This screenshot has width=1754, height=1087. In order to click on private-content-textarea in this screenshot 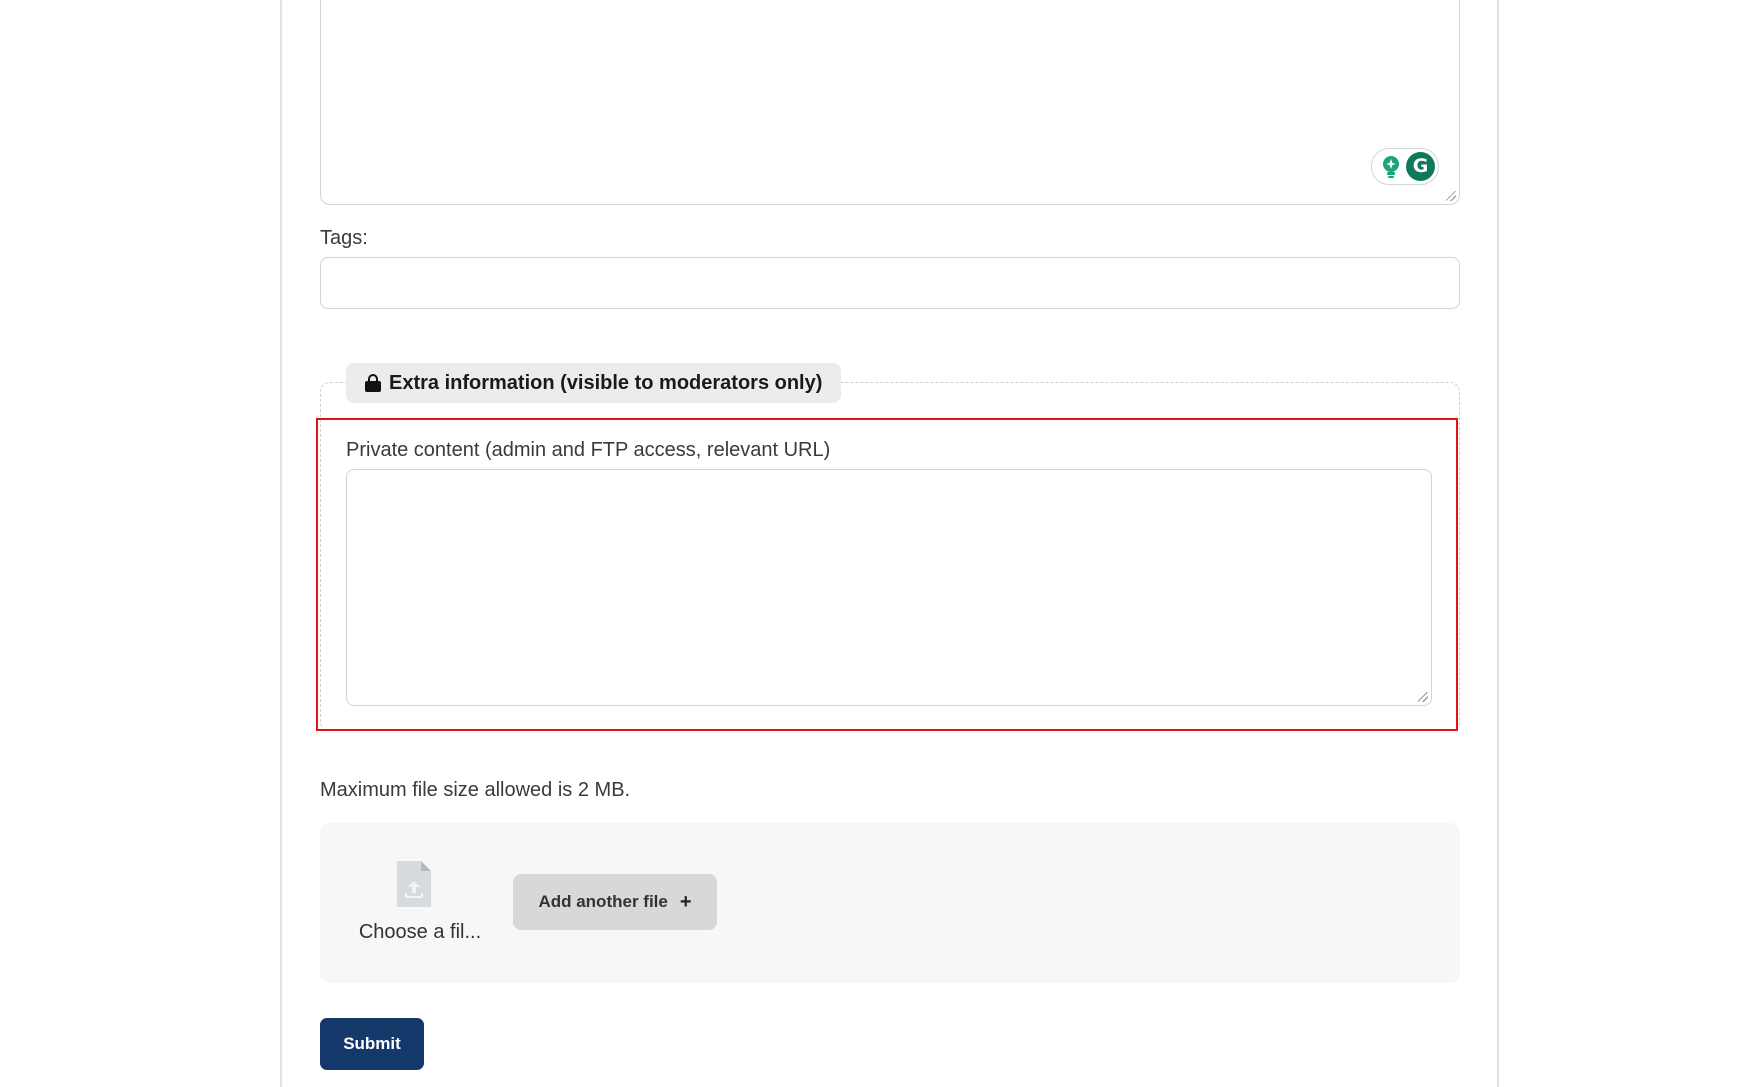, I will do `click(889, 587)`.